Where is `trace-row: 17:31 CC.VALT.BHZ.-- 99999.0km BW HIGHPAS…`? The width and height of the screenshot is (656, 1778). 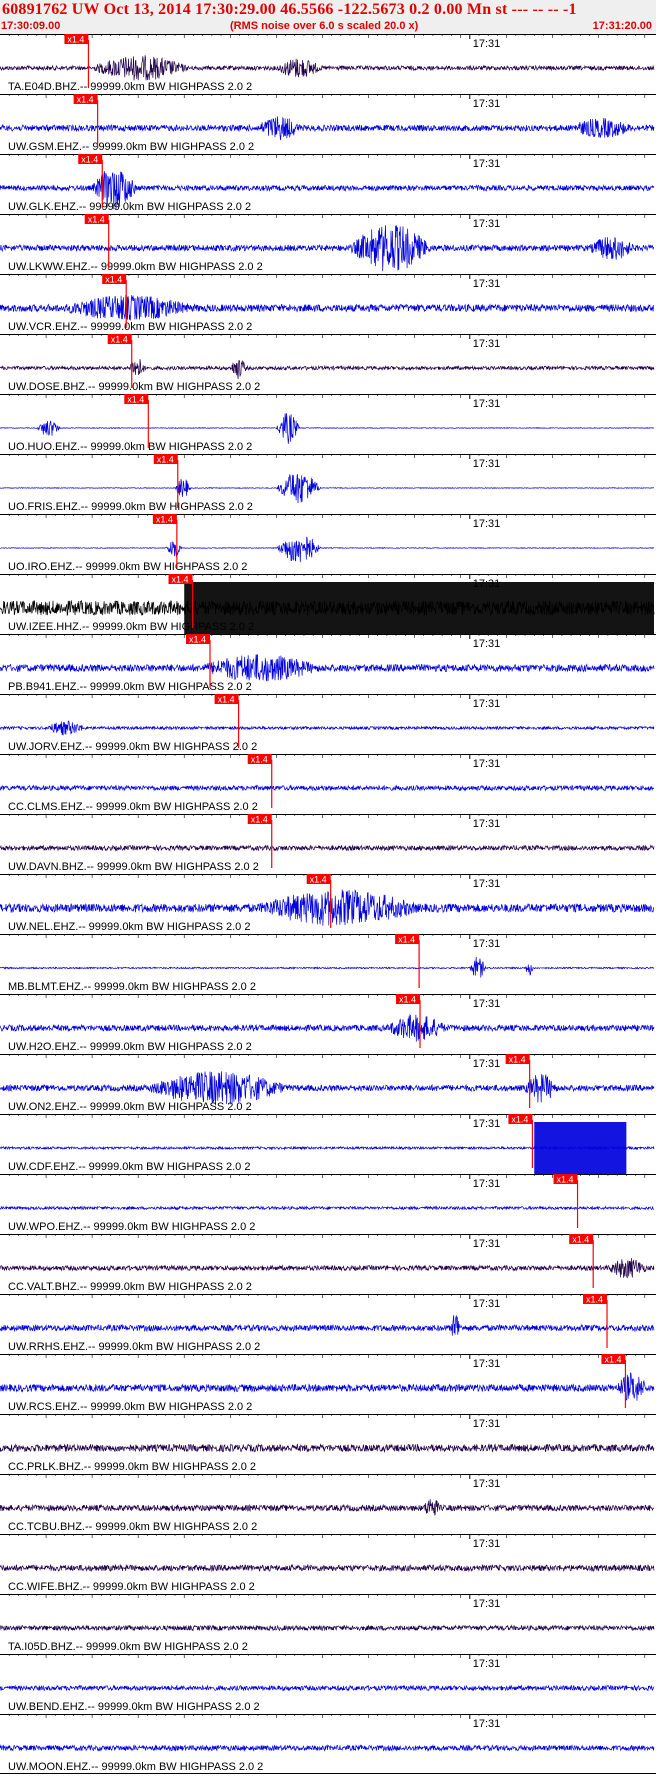 trace-row: 17:31 CC.VALT.BHZ.-- 99999.0km BW HIGHPAS… is located at coordinates (328, 1263).